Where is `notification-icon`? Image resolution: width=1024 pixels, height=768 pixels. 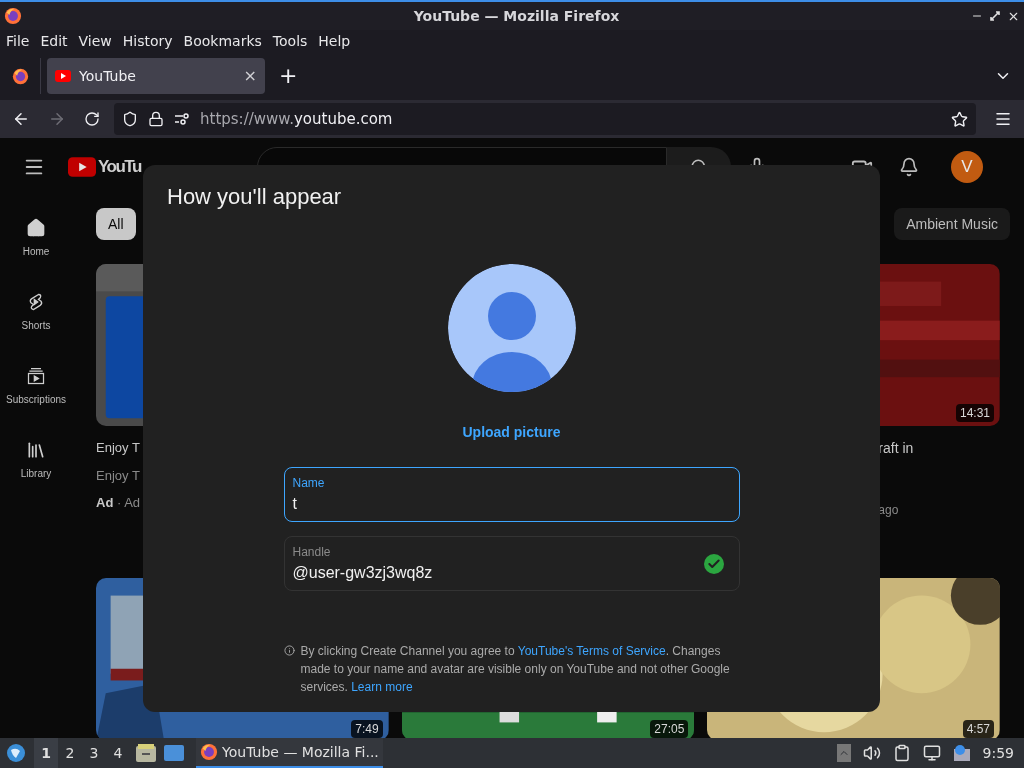 notification-icon is located at coordinates (961, 753).